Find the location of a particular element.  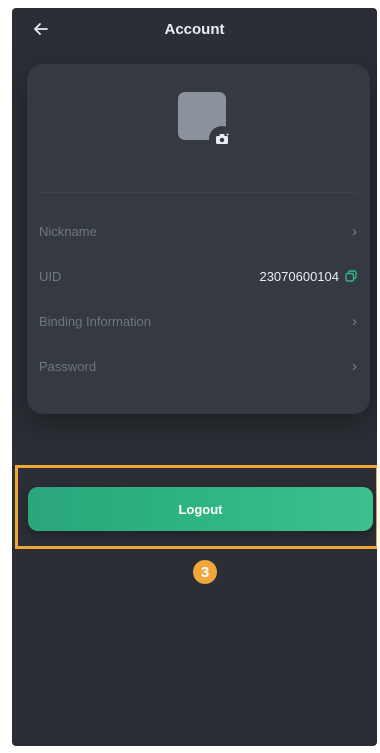

back-button is located at coordinates (41, 29).